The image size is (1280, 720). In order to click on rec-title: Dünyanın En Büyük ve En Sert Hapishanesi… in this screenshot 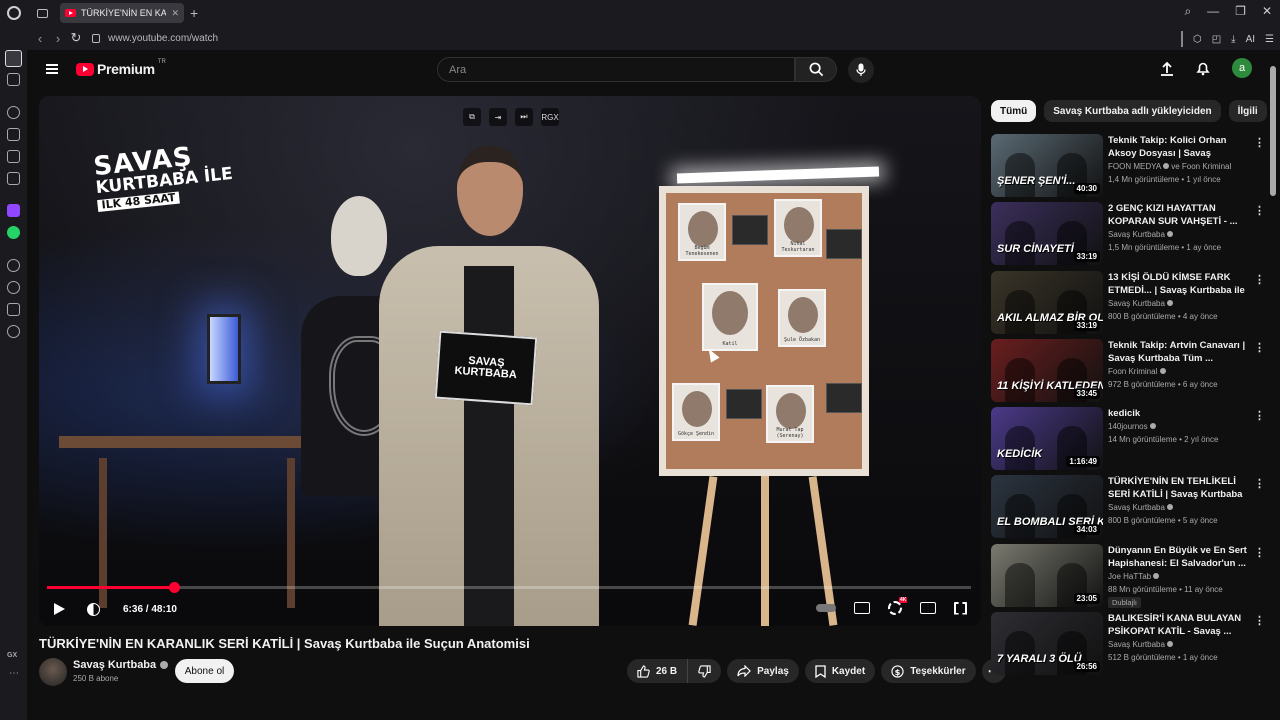, I will do `click(1178, 557)`.